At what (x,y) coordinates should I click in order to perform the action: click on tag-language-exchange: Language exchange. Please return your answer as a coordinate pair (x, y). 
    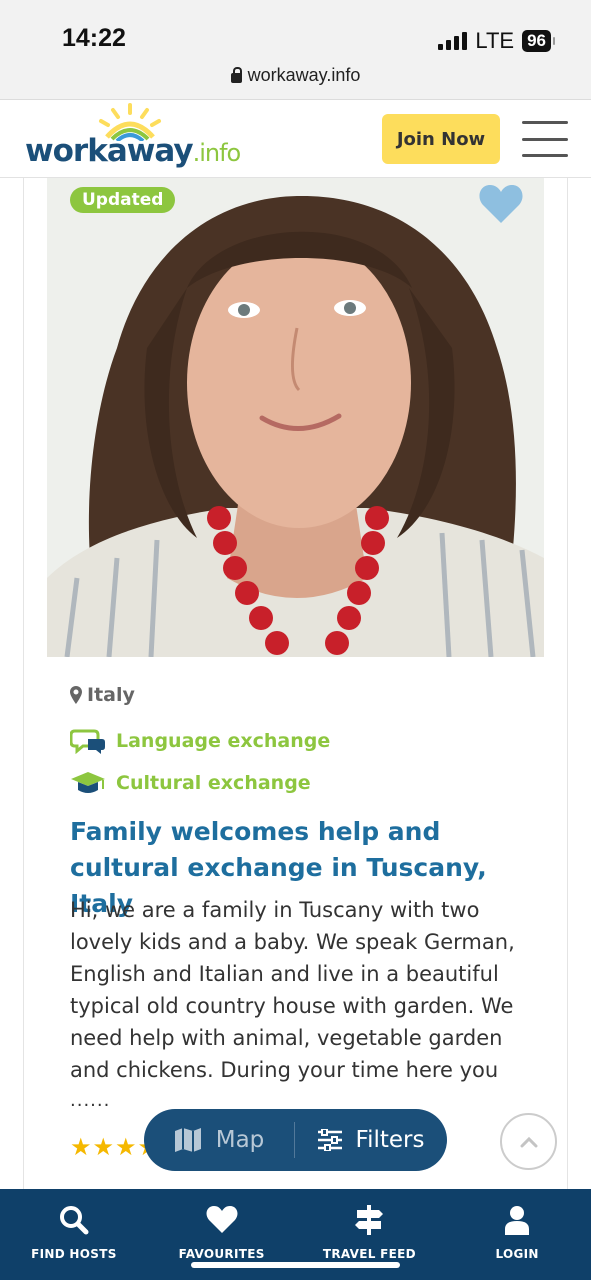
    Looking at the image, I should click on (200, 741).